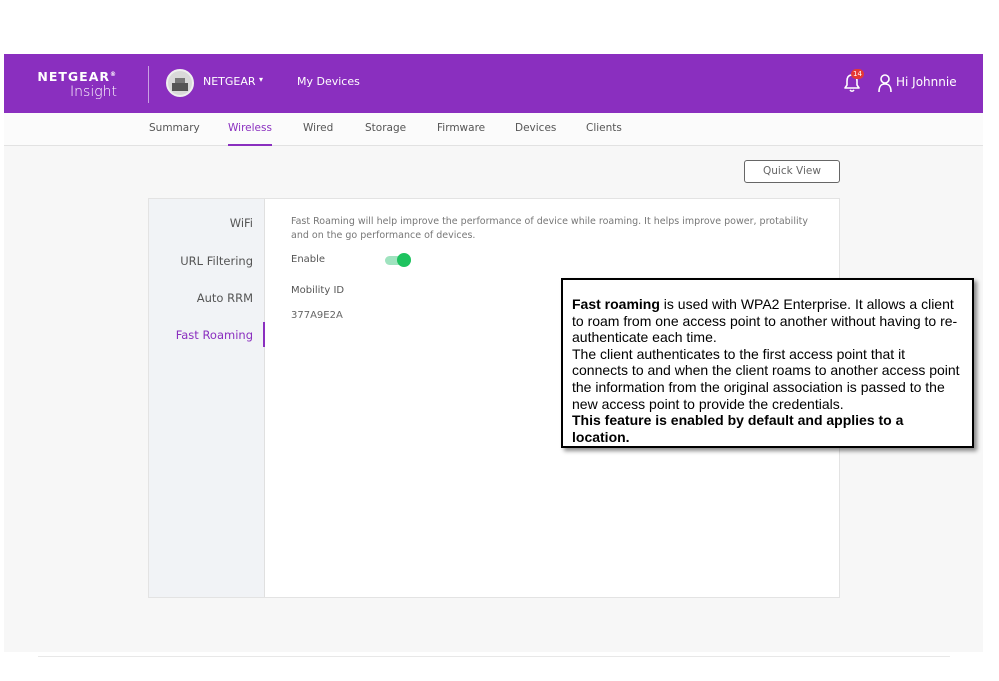  I want to click on logo-wordmark: NETGEAR®, so click(77, 77).